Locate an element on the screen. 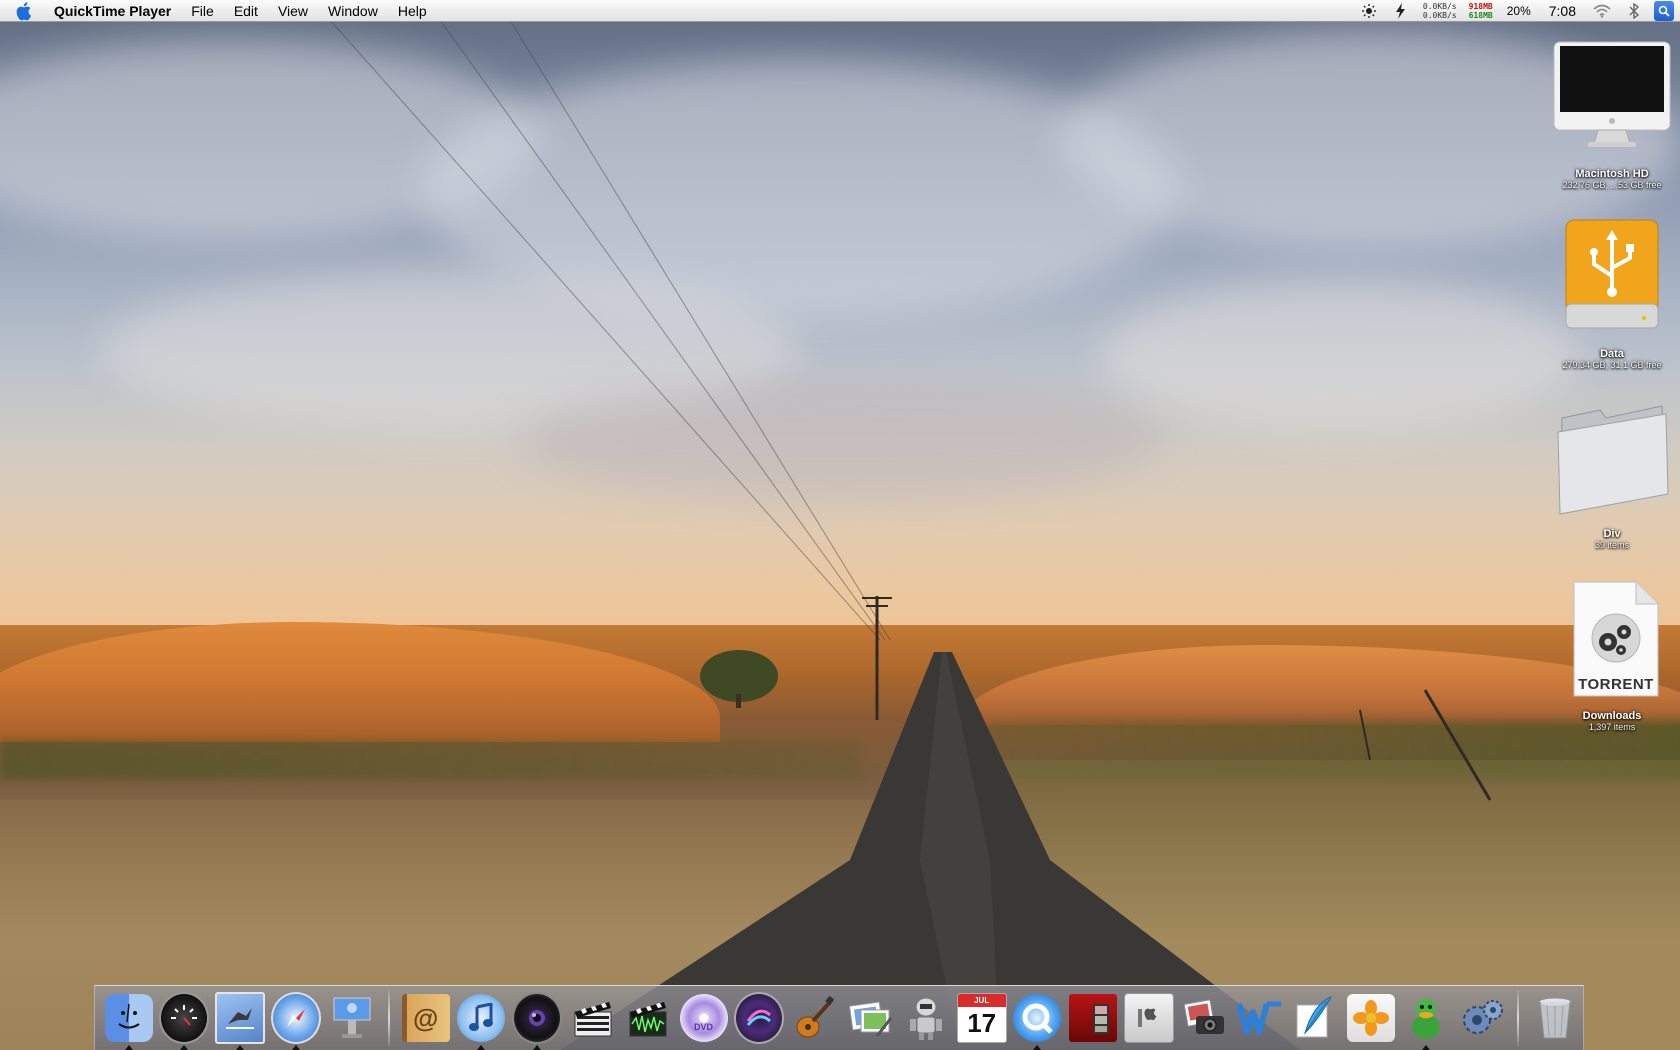 This screenshot has width=1680, height=1050. ical-day: 17 is located at coordinates (982, 1023).